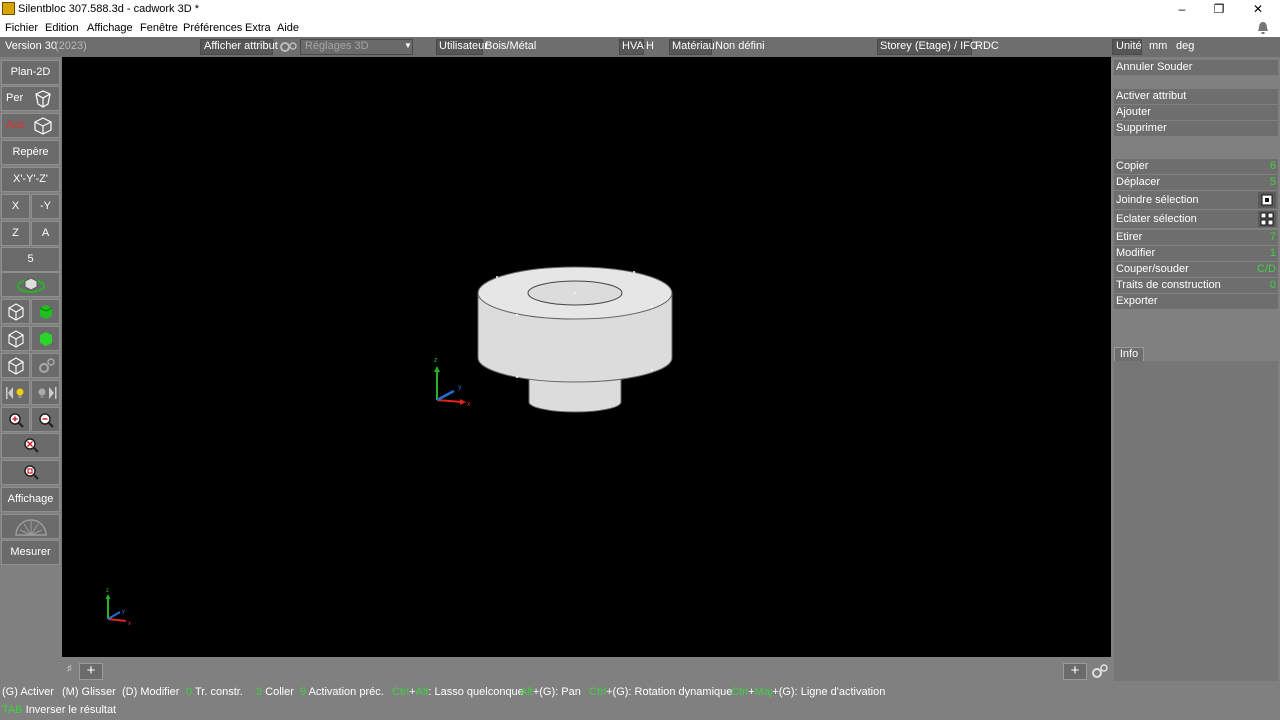 This screenshot has height=720, width=1280. What do you see at coordinates (1196, 200) in the screenshot?
I see `joindre-selection-button: Joindre sélection` at bounding box center [1196, 200].